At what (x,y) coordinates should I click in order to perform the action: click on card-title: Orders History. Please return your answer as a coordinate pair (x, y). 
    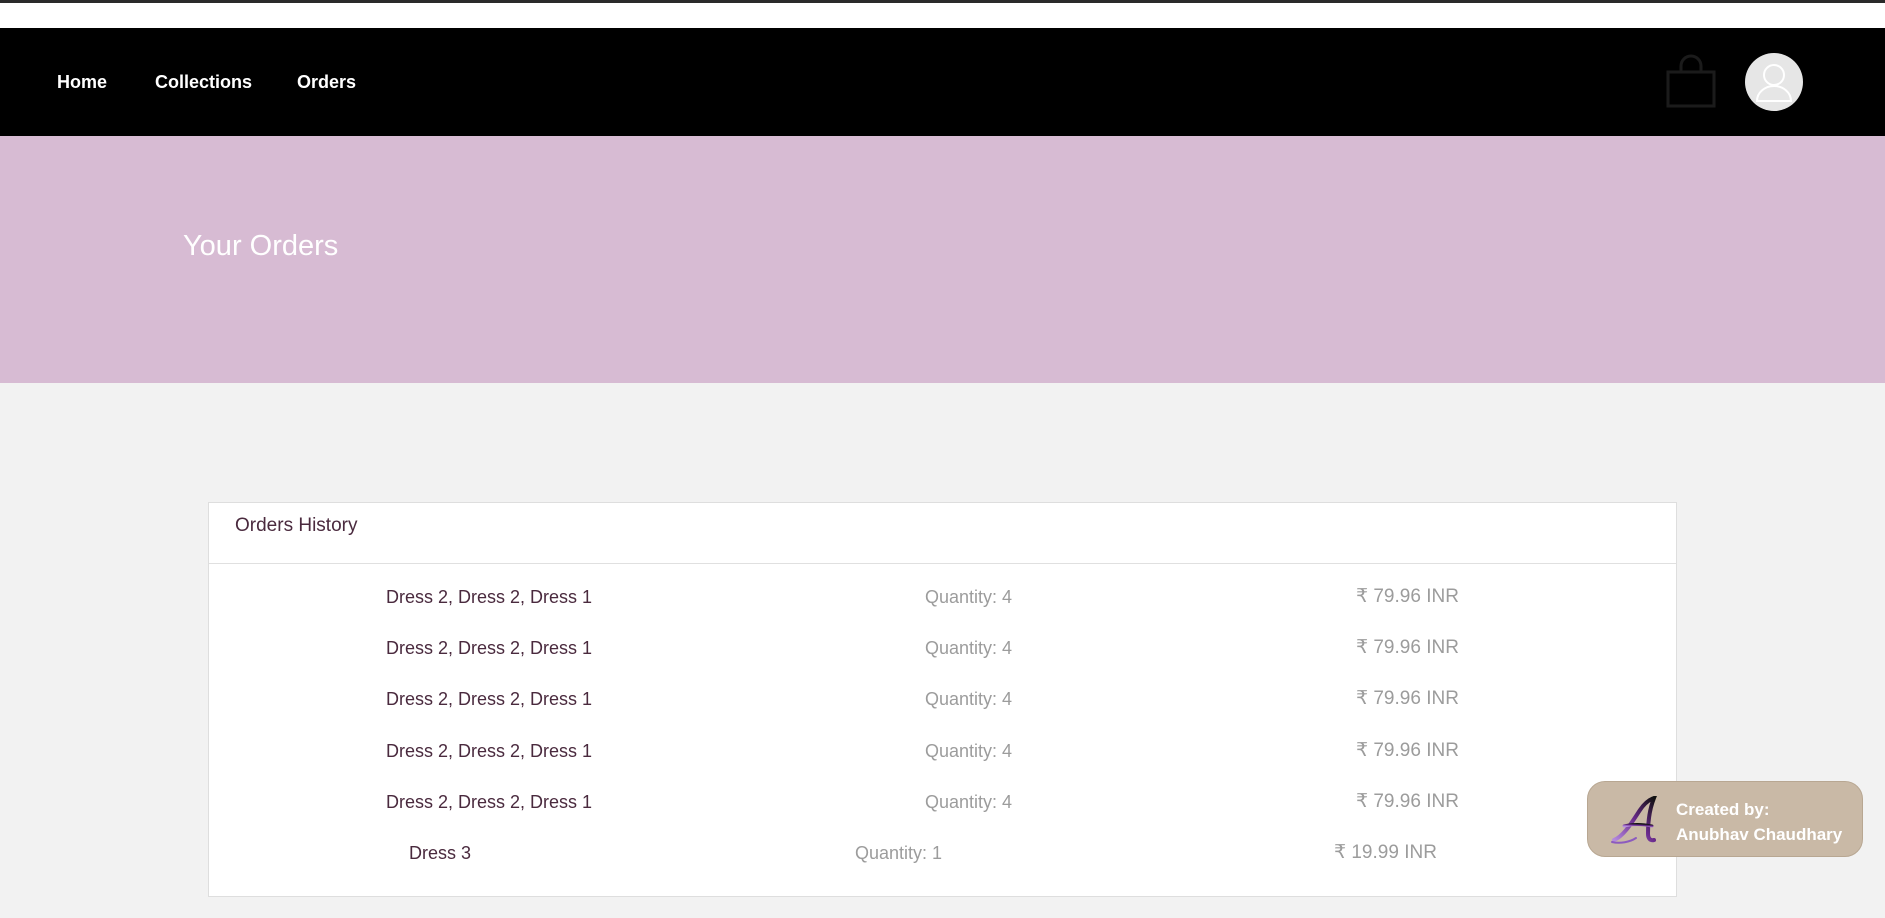
    Looking at the image, I should click on (296, 525).